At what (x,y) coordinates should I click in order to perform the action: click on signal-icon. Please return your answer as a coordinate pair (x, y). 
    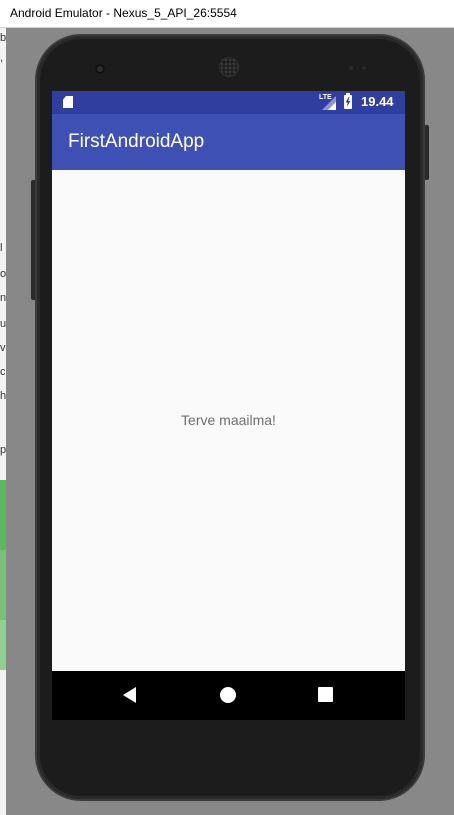
    Looking at the image, I should click on (329, 103).